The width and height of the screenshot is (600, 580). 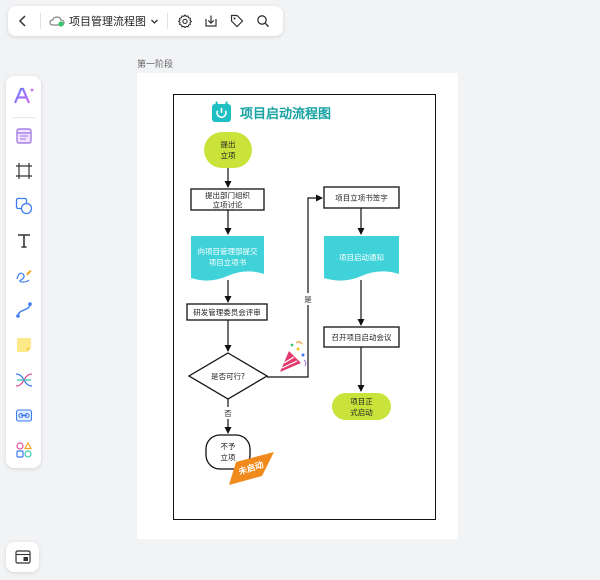 I want to click on node-decision-text: 是否可行?, so click(x=228, y=376).